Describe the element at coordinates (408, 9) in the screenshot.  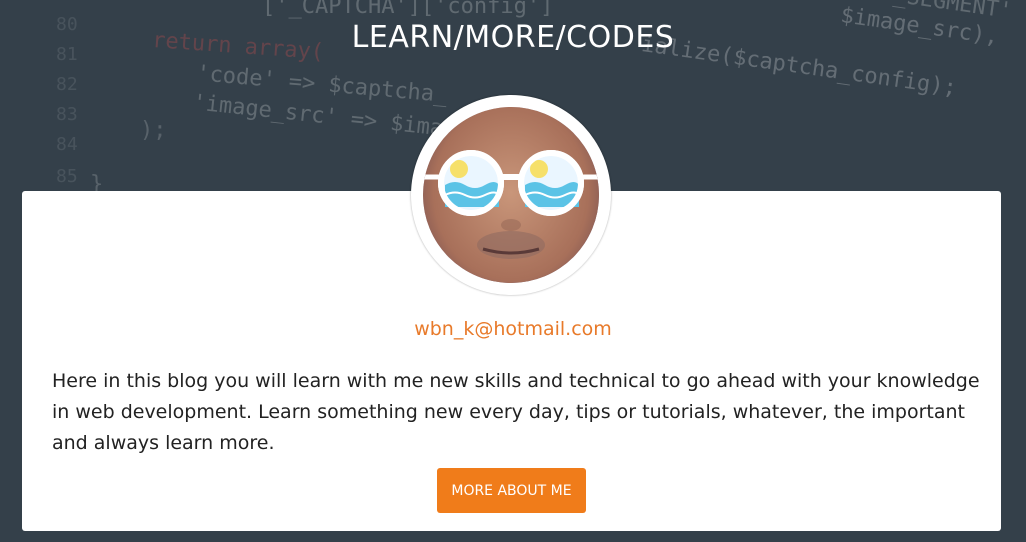
I see `code-line: ['_CAPTCHA']['config']` at that location.